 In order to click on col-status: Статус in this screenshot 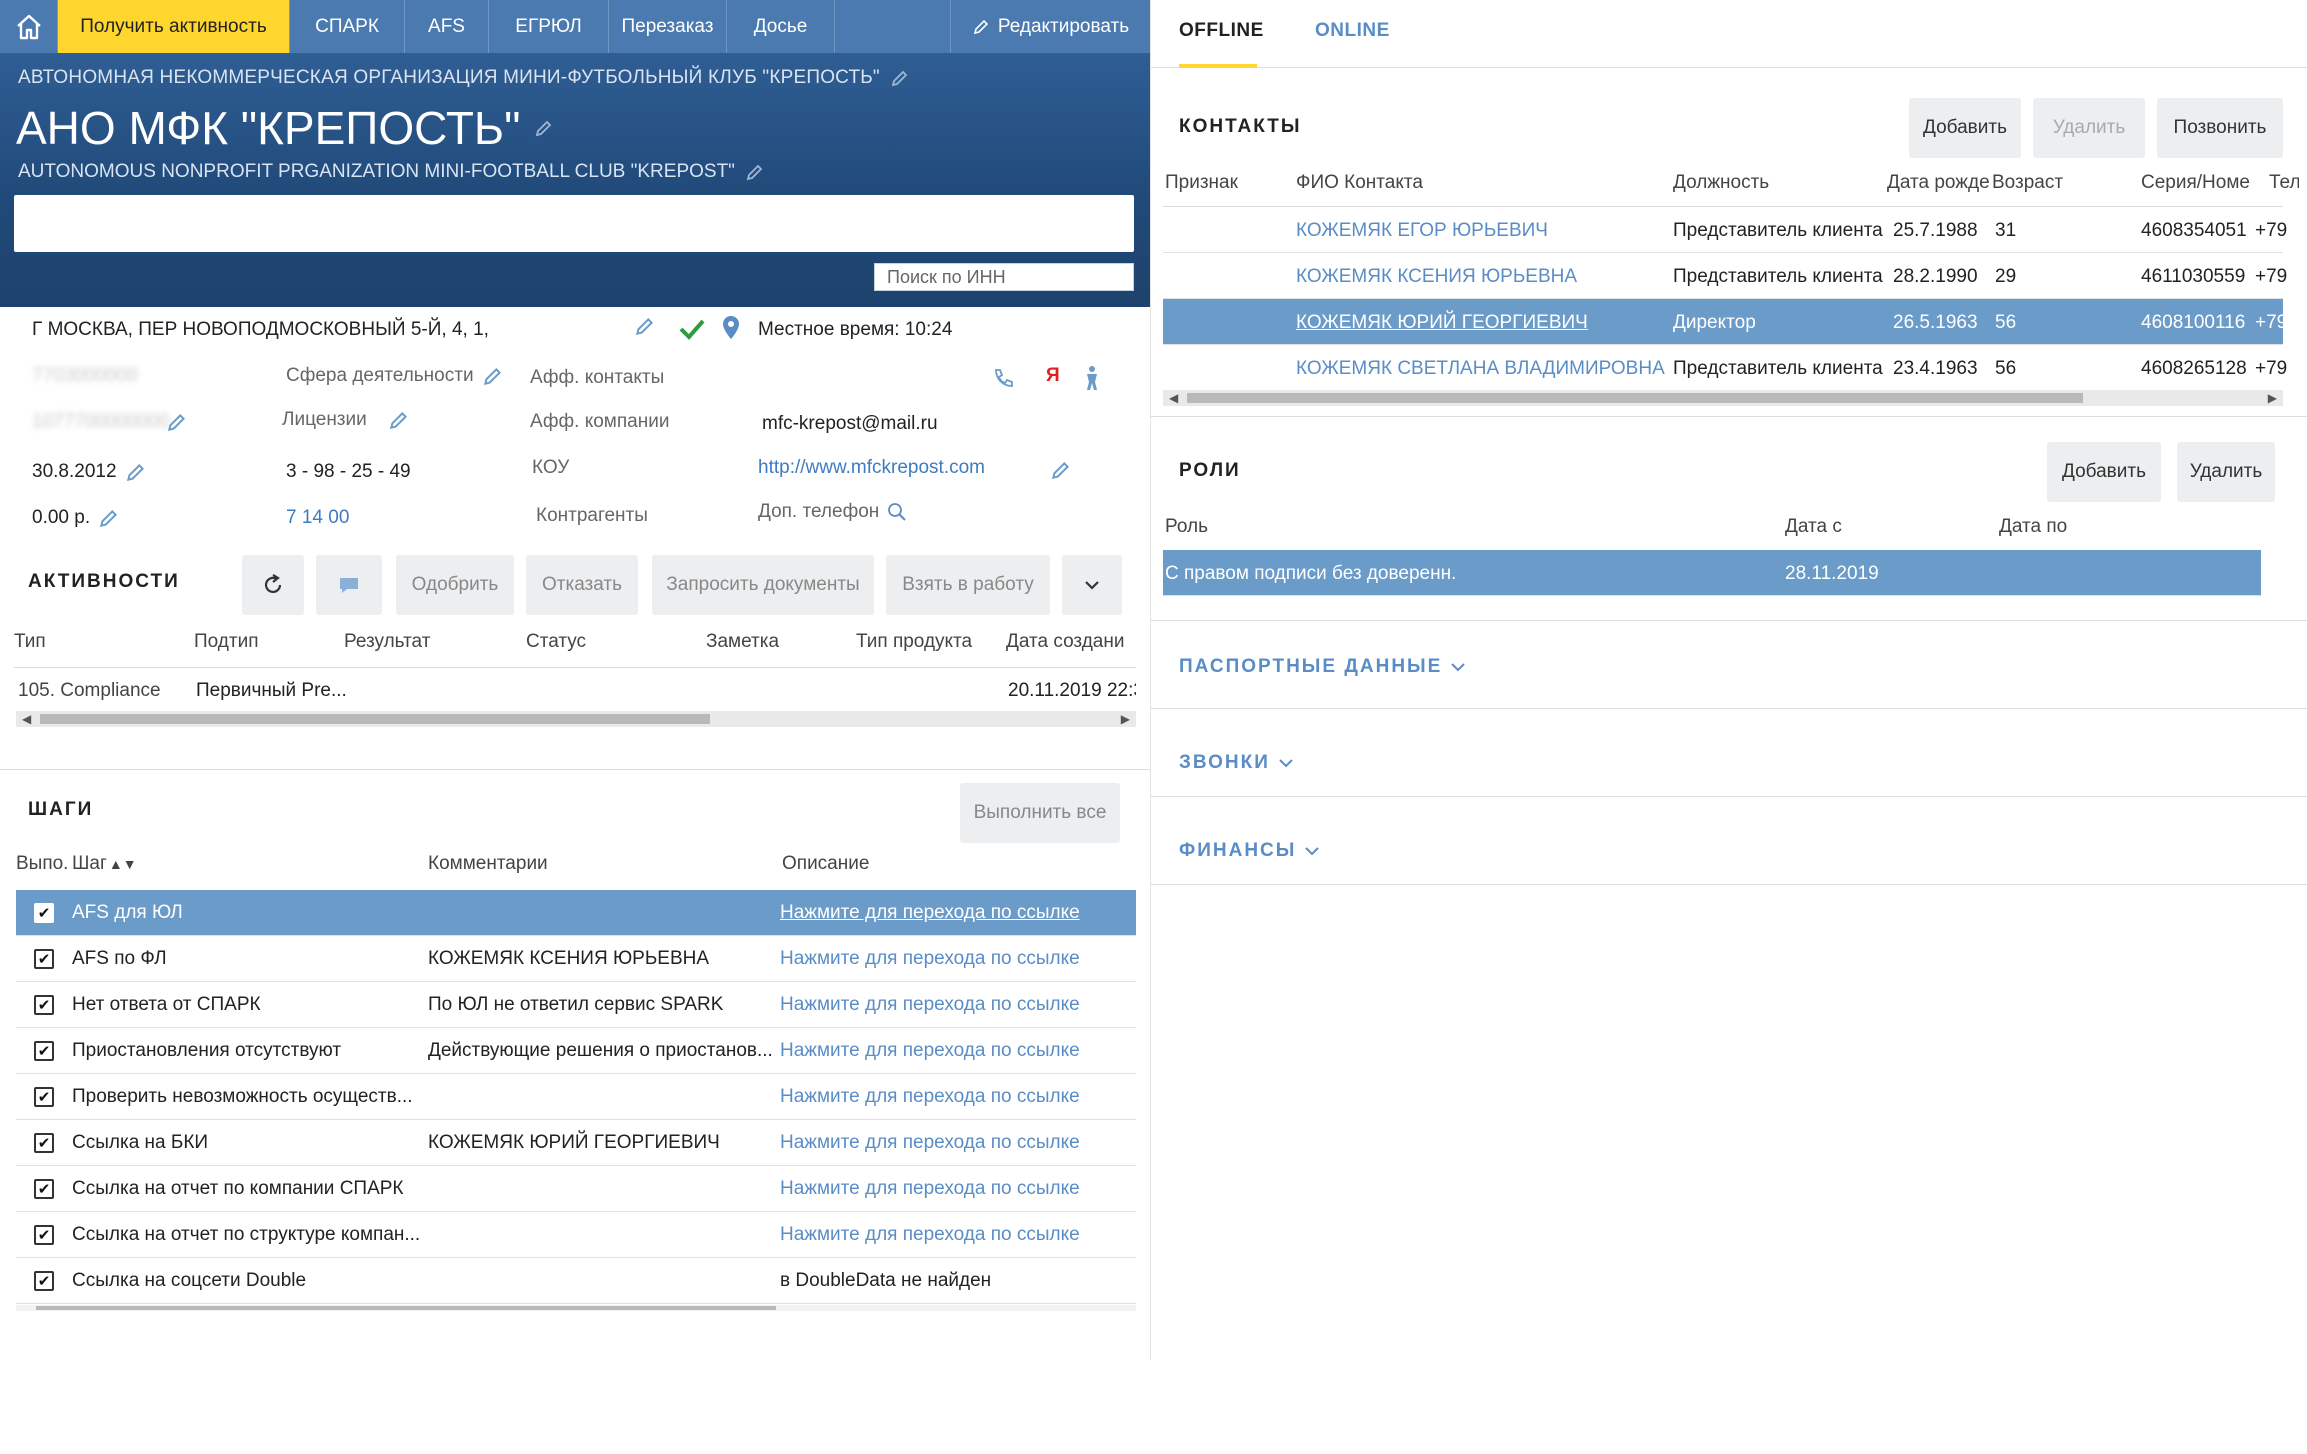, I will do `click(556, 642)`.